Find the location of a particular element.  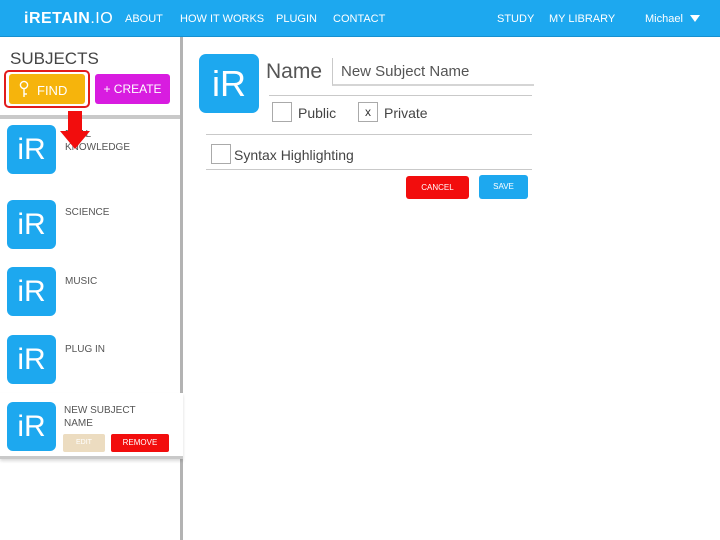

subject-name-input is located at coordinates (433, 72).